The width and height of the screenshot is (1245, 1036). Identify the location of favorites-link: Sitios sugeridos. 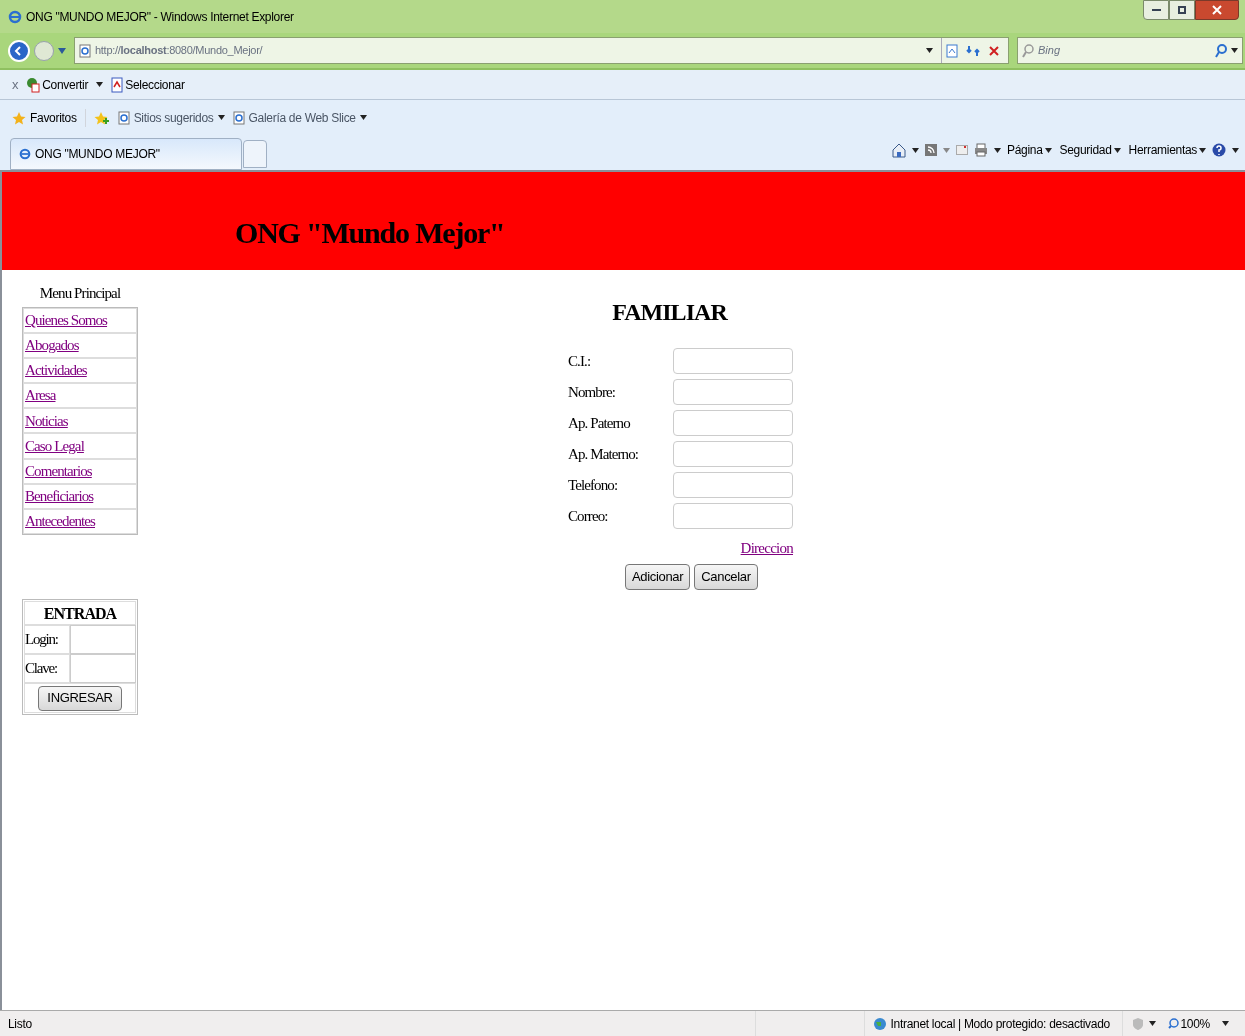
(171, 117).